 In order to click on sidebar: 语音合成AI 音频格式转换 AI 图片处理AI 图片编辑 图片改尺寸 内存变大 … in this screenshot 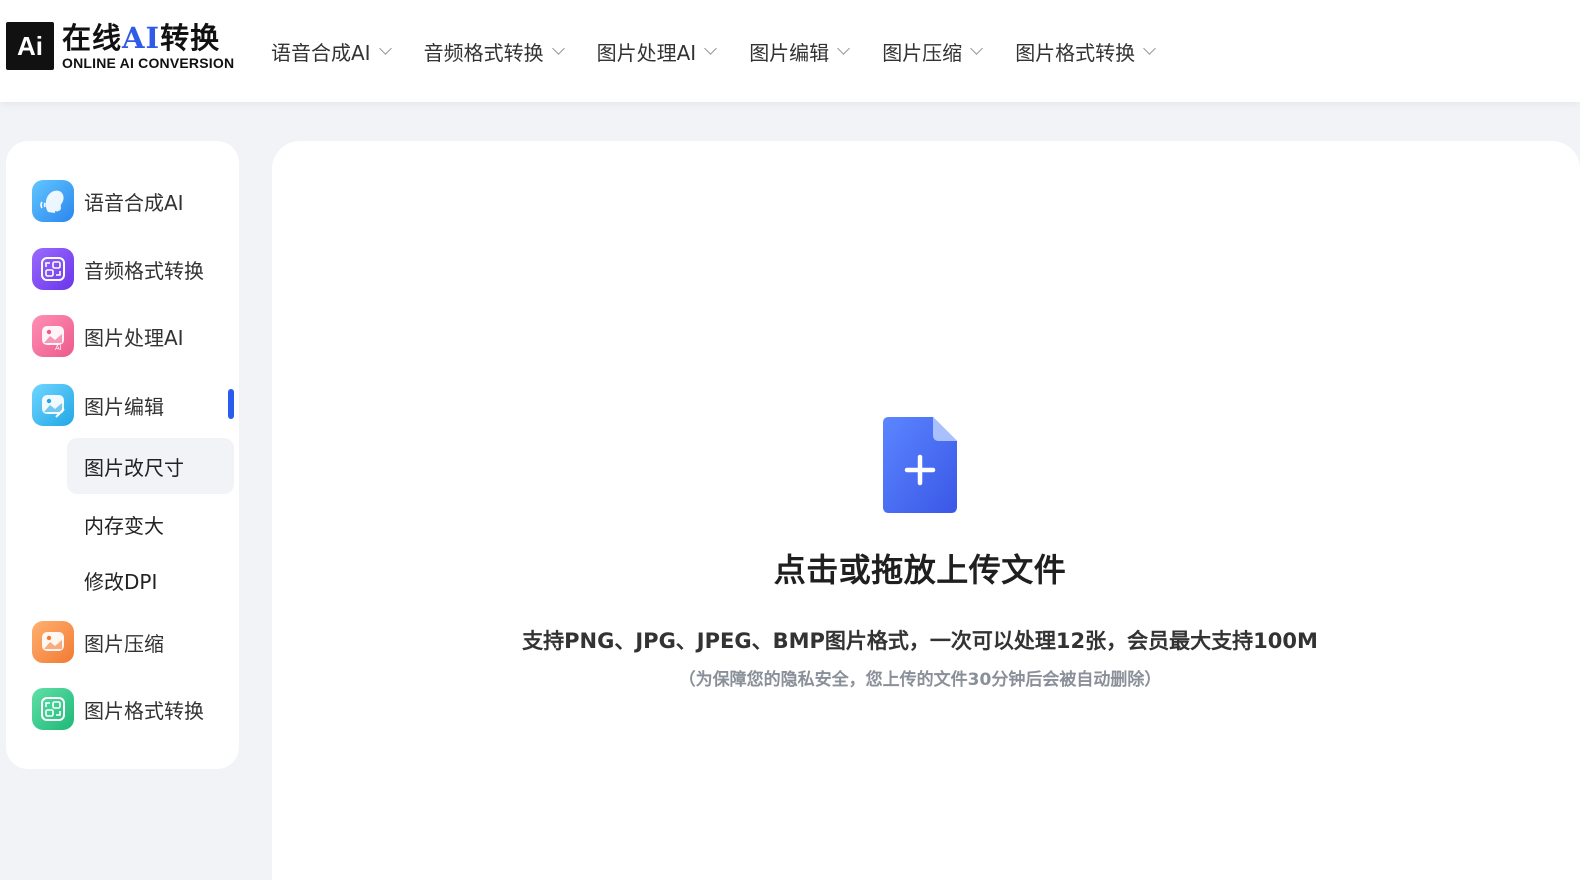, I will do `click(122, 455)`.